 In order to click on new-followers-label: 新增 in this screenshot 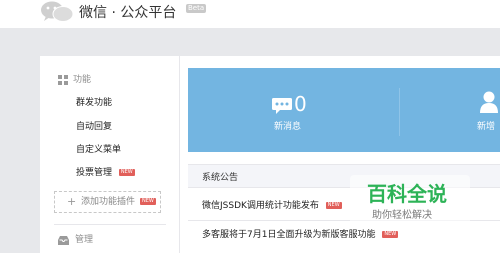, I will do `click(486, 125)`.